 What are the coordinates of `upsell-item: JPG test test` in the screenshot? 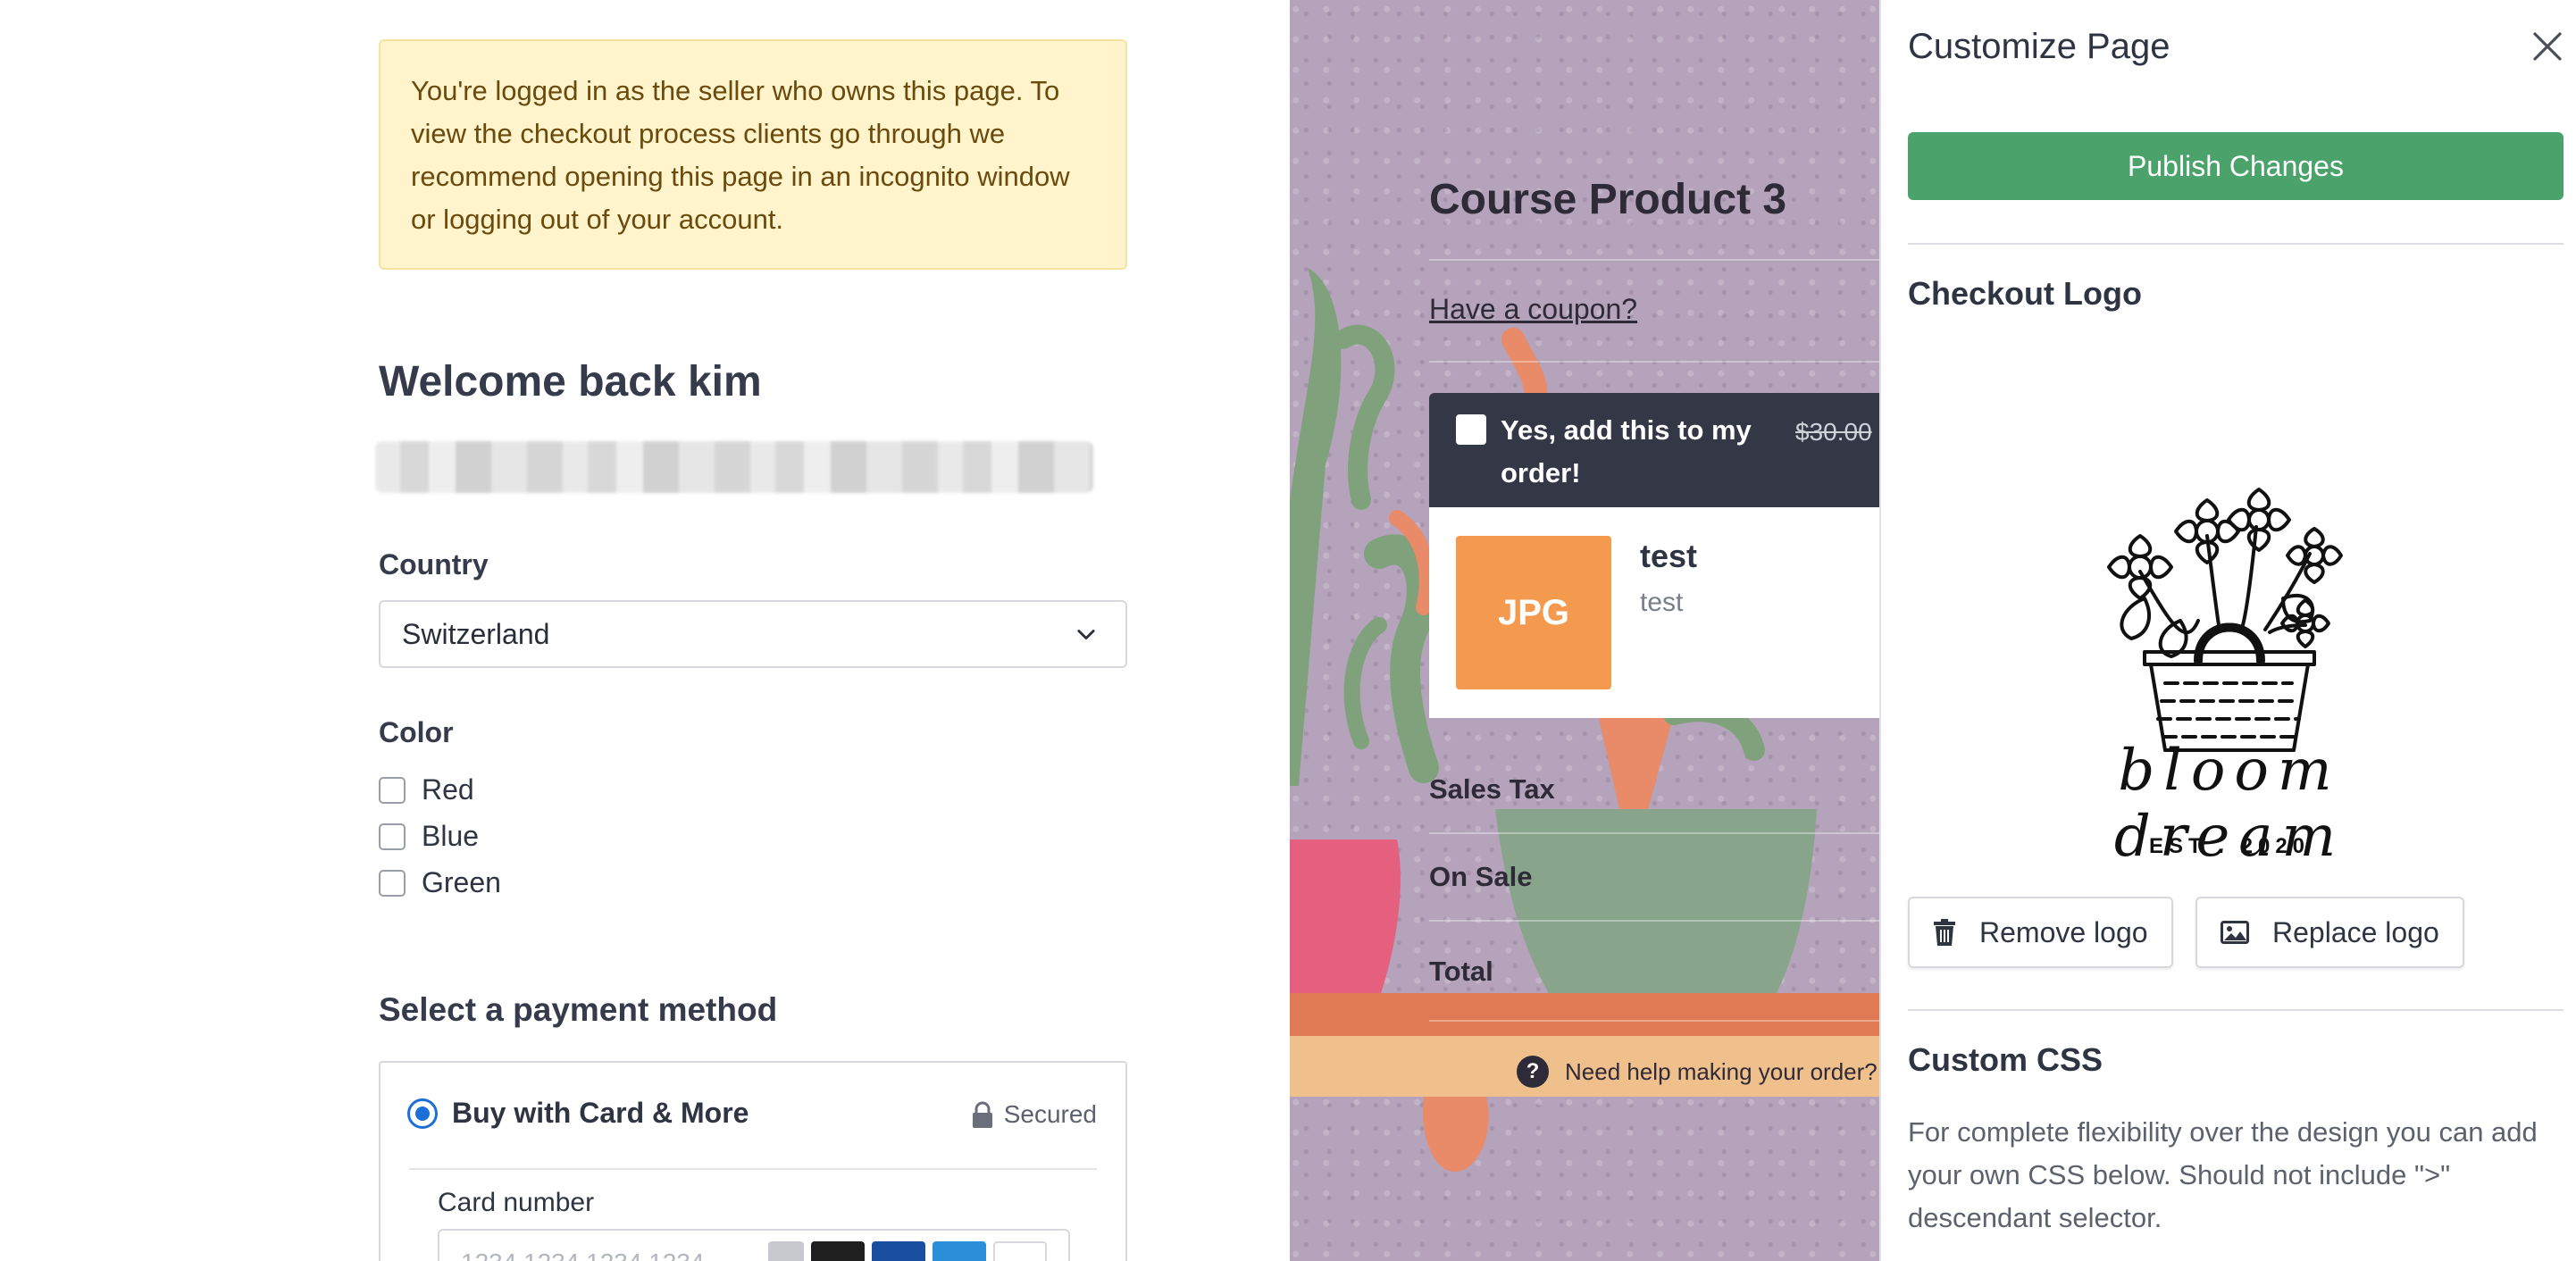 It's located at (1654, 613).